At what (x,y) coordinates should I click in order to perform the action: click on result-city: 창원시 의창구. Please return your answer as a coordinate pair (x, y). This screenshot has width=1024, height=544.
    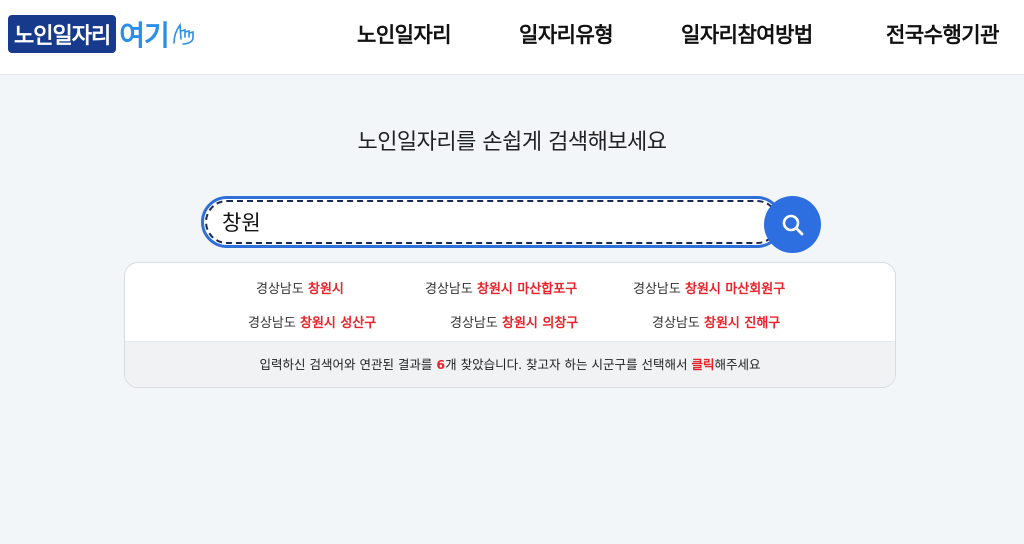
    Looking at the image, I should click on (540, 323).